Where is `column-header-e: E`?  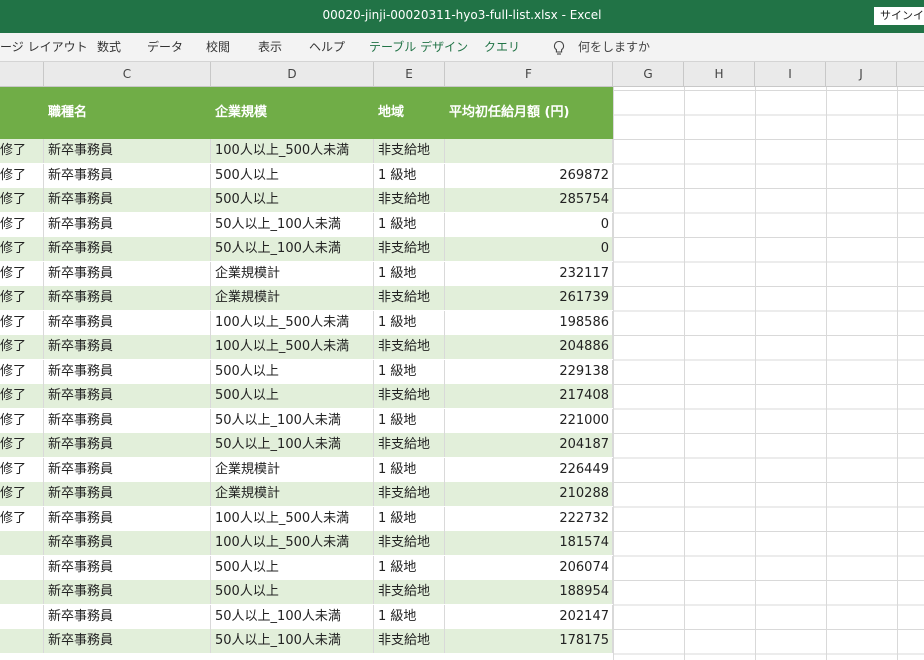 column-header-e: E is located at coordinates (409, 74).